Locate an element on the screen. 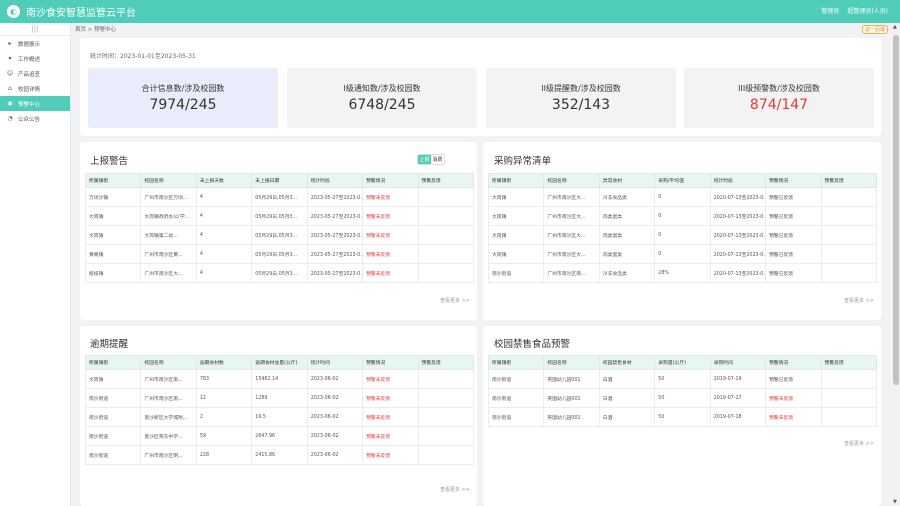  table-cell: 50 is located at coordinates (682, 398).